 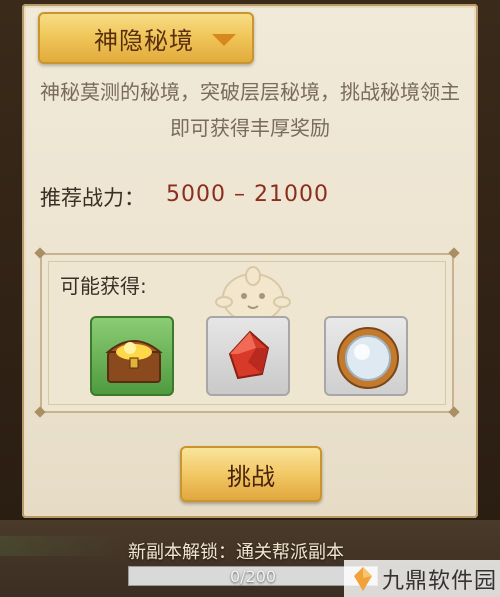 I want to click on reward-item-mirror-orb, so click(x=366, y=356).